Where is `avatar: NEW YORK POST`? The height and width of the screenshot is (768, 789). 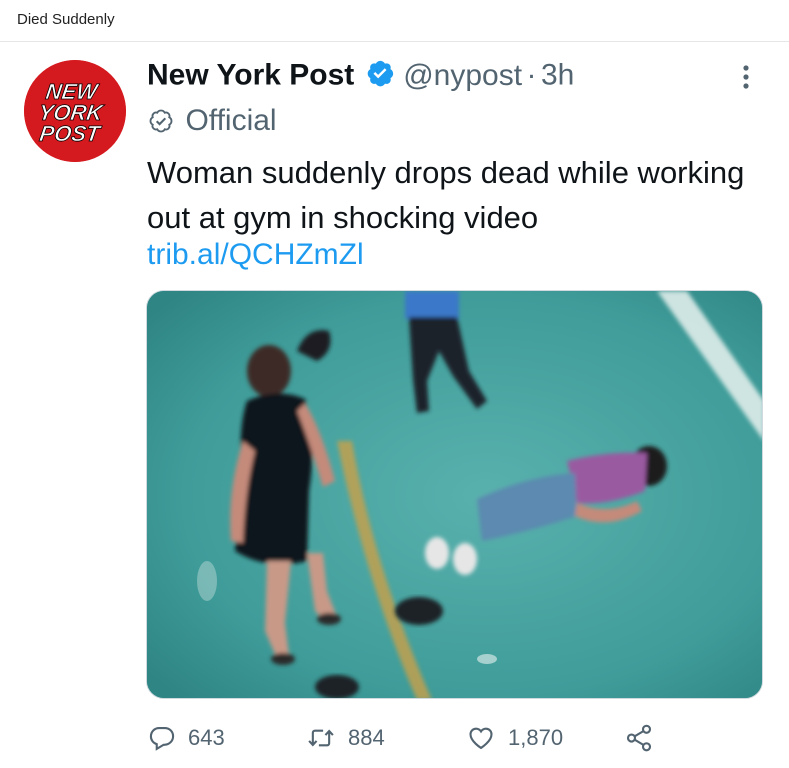
avatar: NEW YORK POST is located at coordinates (75, 111).